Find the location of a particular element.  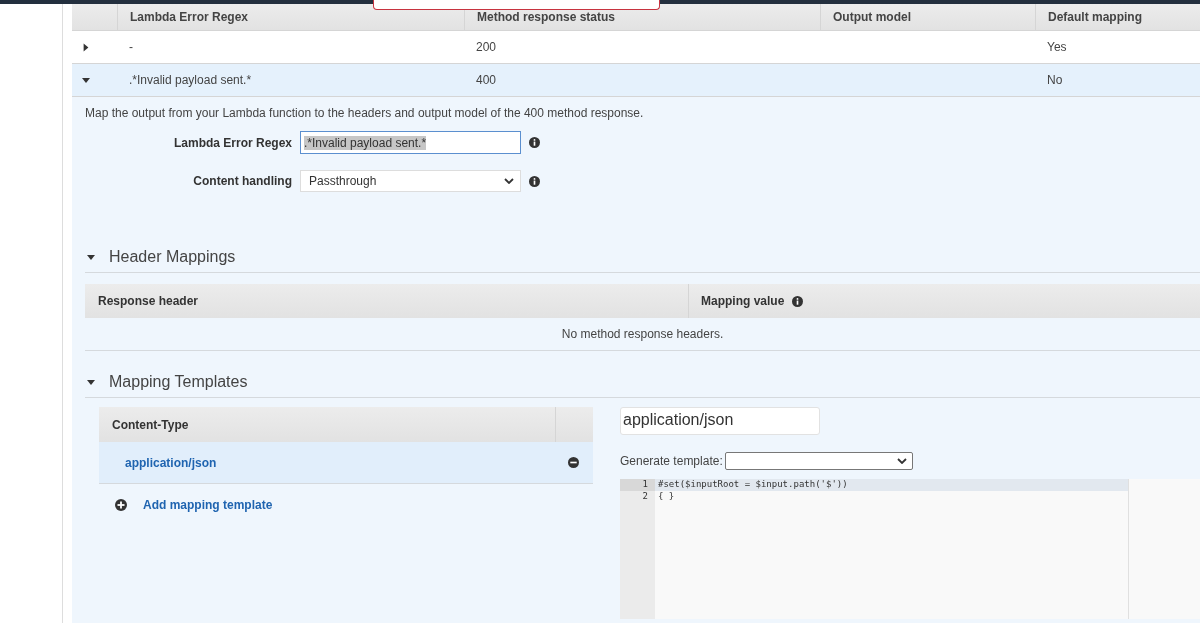

remove-icon is located at coordinates (573, 462).